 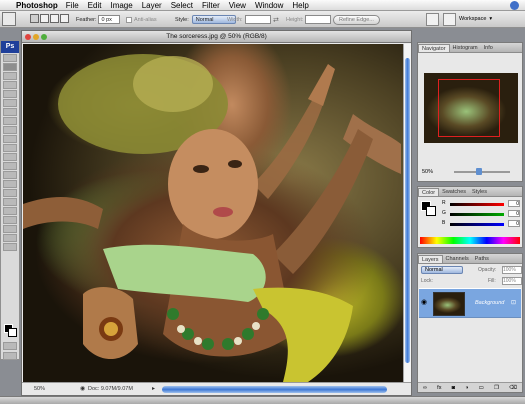 What do you see at coordinates (276, 20) in the screenshot?
I see `swap-icon: ⇄` at bounding box center [276, 20].